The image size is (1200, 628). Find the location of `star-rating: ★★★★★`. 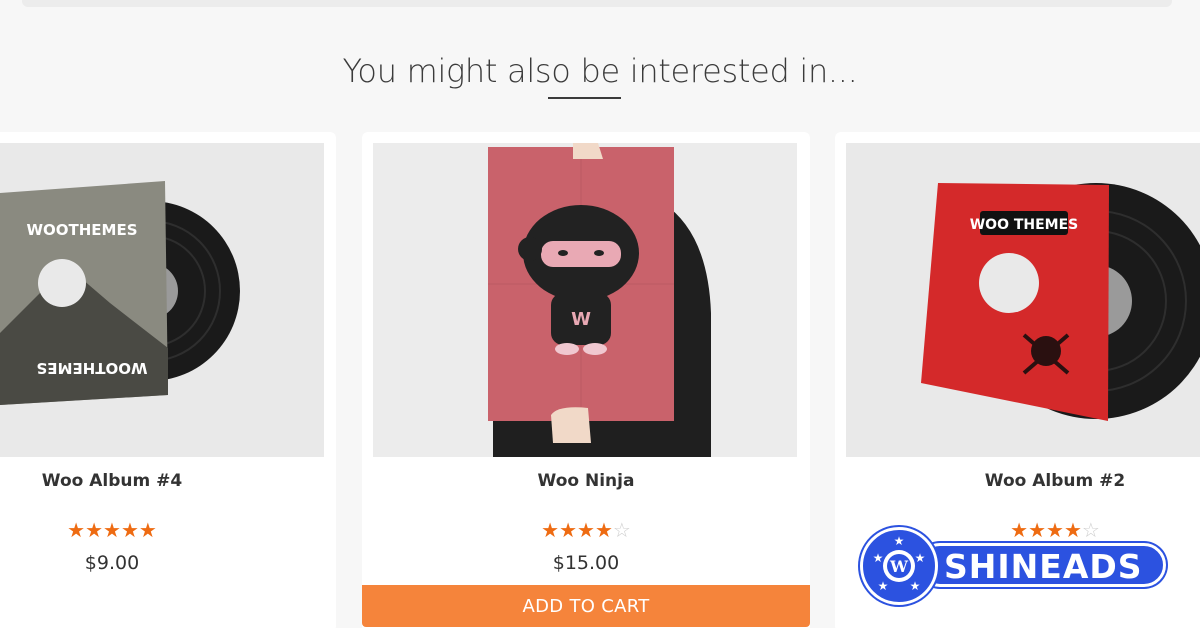

star-rating: ★★★★★ is located at coordinates (112, 530).